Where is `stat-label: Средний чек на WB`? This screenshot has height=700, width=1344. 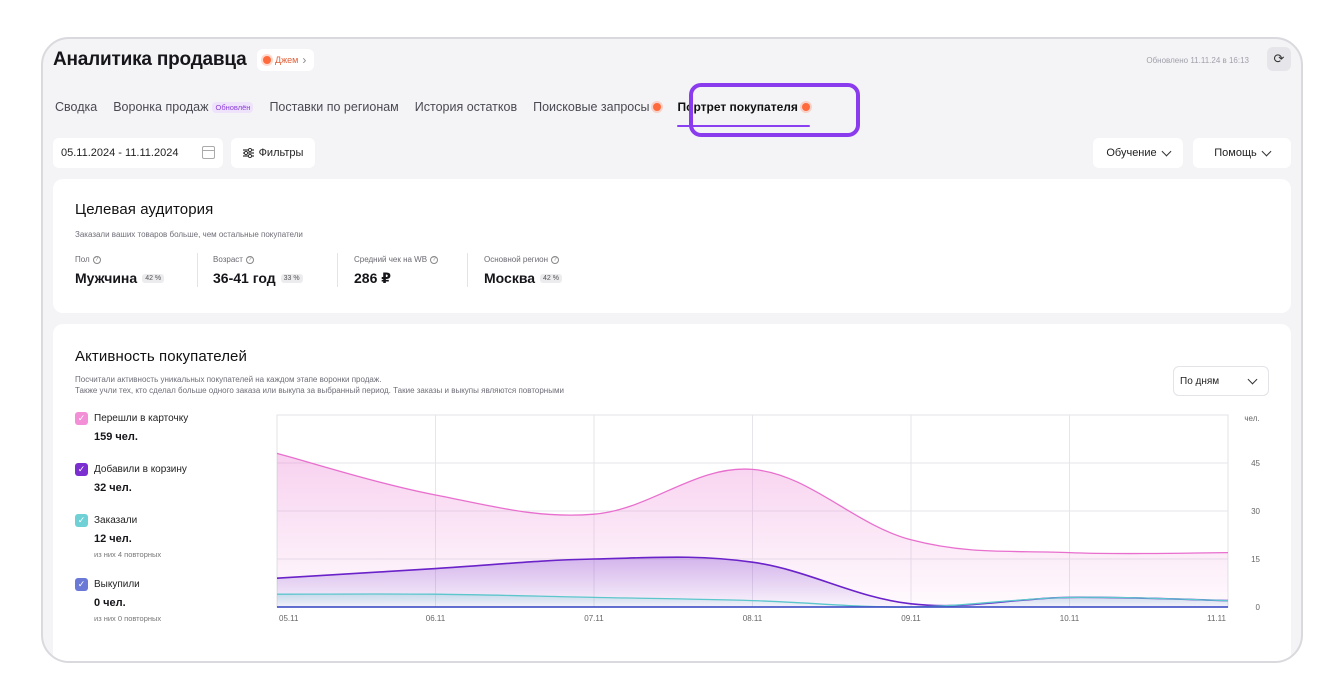
stat-label: Средний чек на WB is located at coordinates (391, 259).